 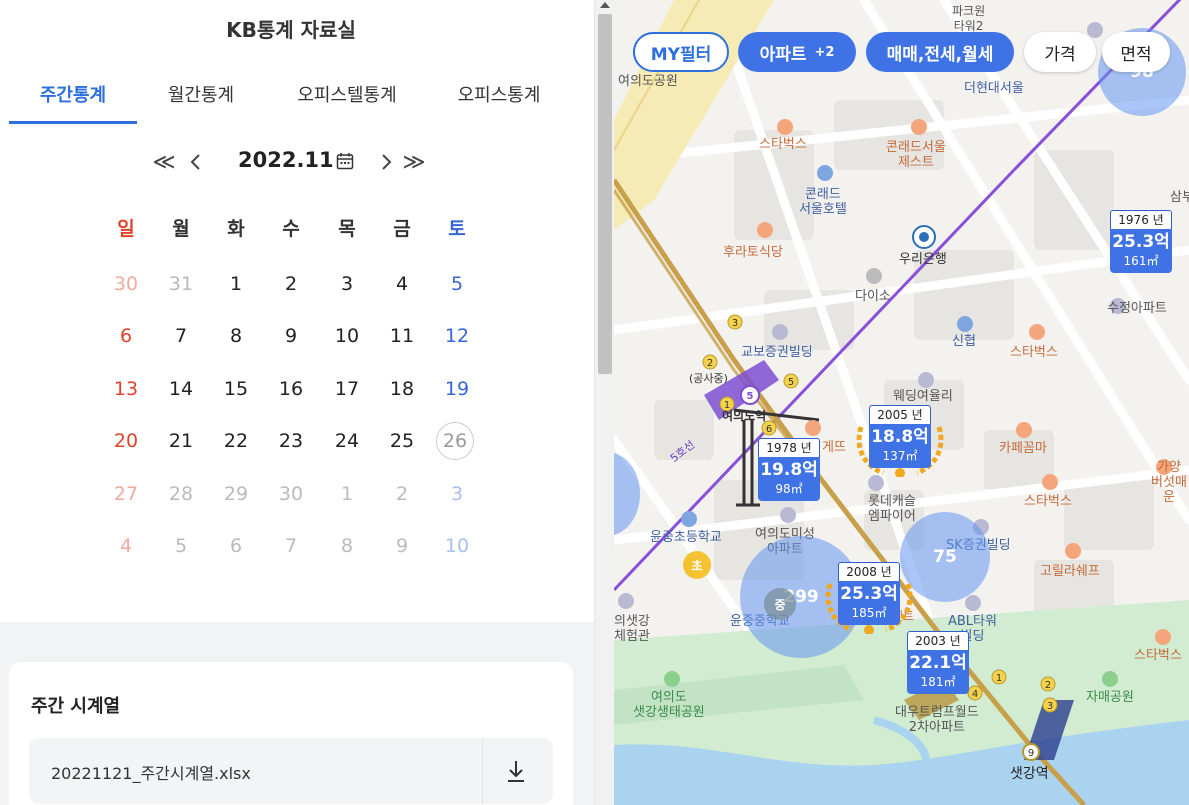 I want to click on calendar-day: 24, so click(x=347, y=441).